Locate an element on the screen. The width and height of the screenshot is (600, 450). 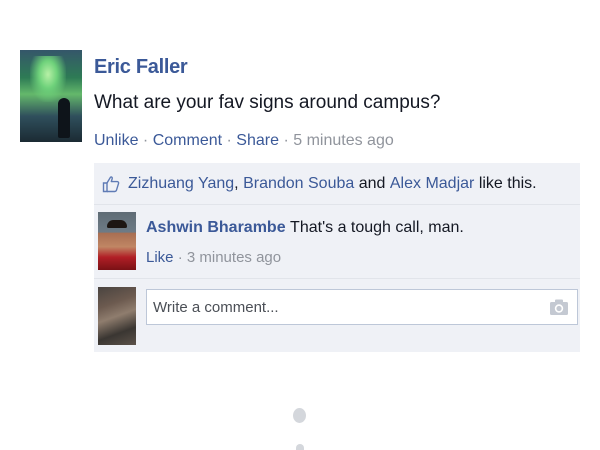
comment-box is located at coordinates (362, 307).